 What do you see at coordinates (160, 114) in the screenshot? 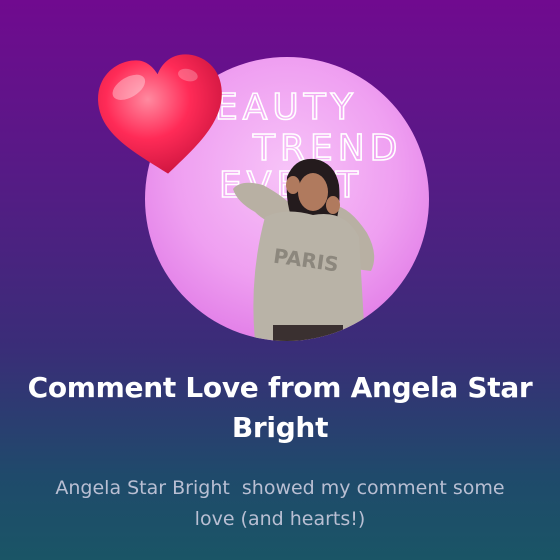
I see `heart-icon` at bounding box center [160, 114].